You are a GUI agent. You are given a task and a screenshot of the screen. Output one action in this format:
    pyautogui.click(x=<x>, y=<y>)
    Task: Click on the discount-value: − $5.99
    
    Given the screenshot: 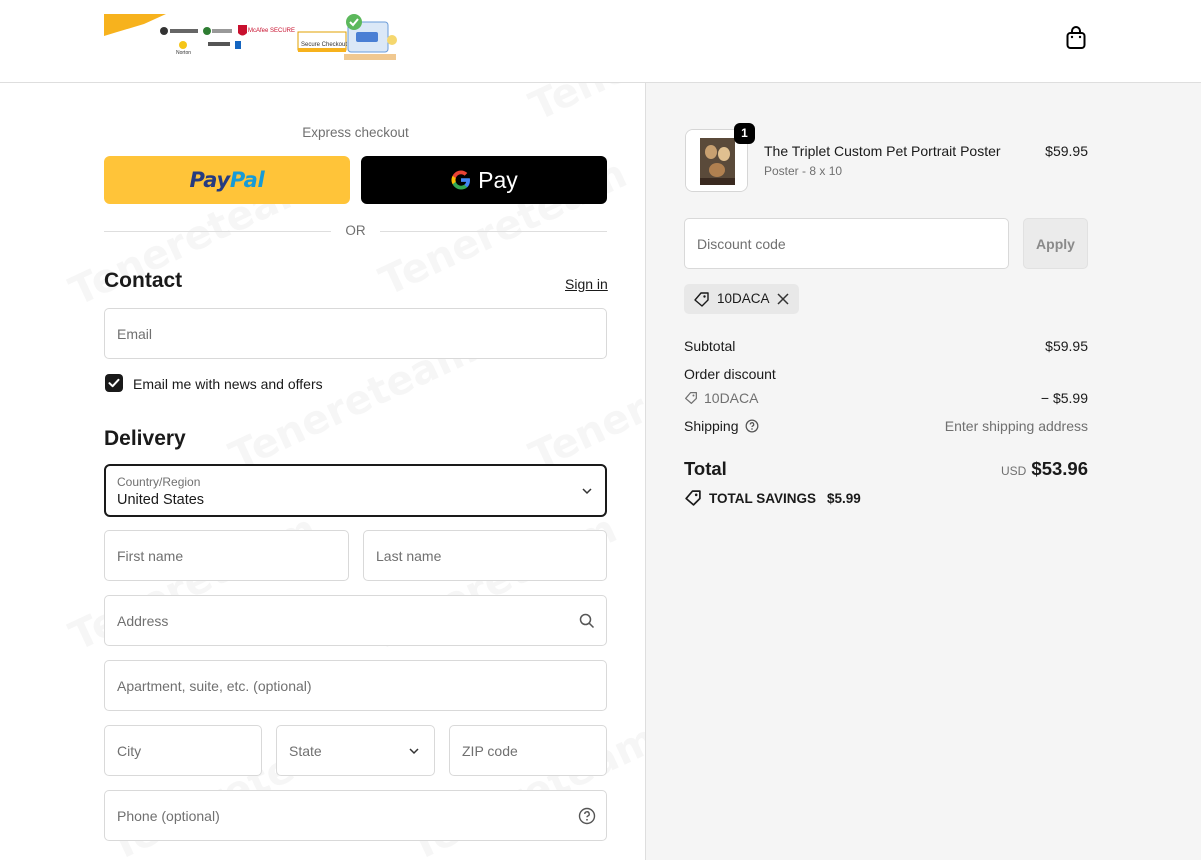 What is the action you would take?
    pyautogui.click(x=1064, y=398)
    